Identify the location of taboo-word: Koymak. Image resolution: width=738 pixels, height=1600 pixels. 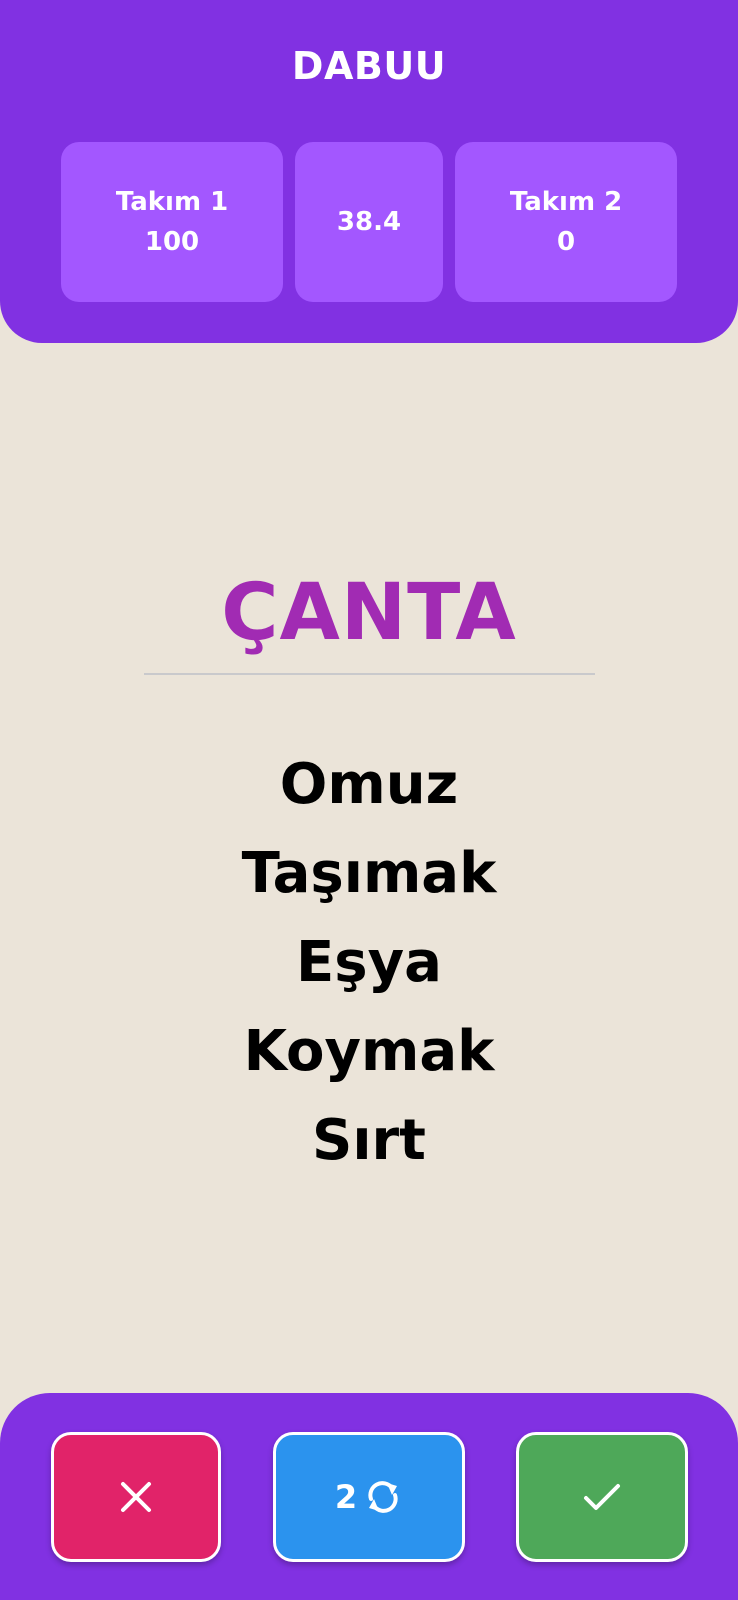
(369, 1051).